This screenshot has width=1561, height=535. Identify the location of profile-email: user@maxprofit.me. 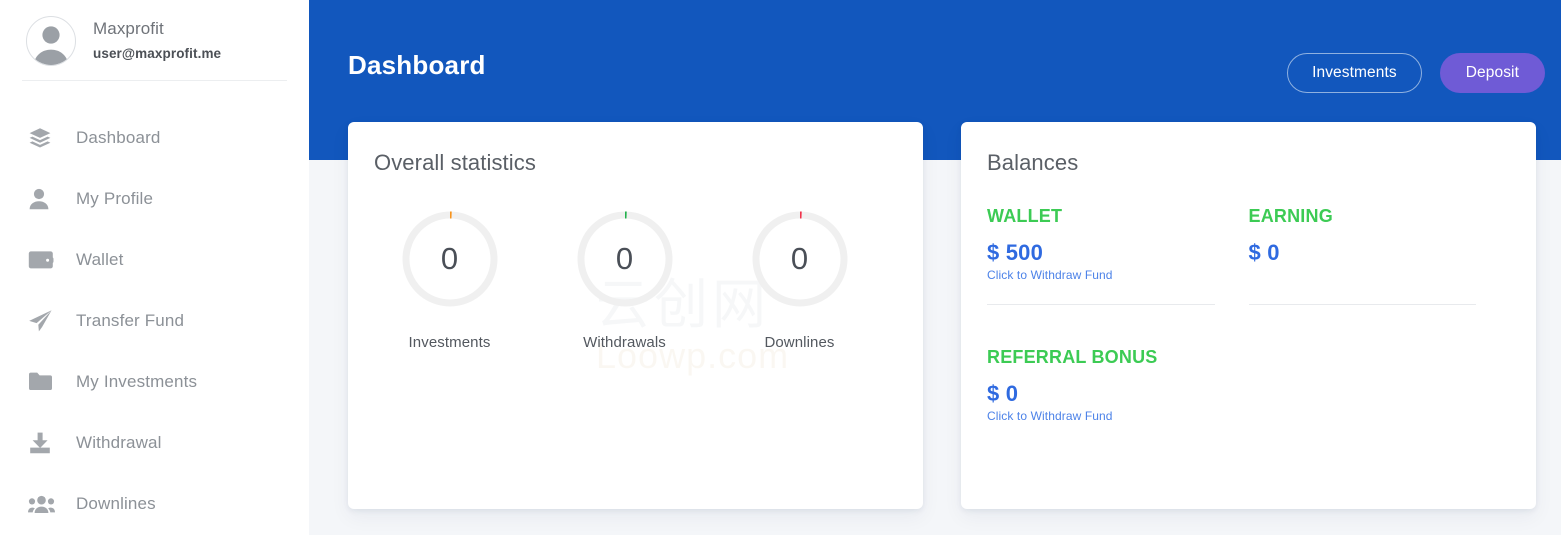
(157, 53).